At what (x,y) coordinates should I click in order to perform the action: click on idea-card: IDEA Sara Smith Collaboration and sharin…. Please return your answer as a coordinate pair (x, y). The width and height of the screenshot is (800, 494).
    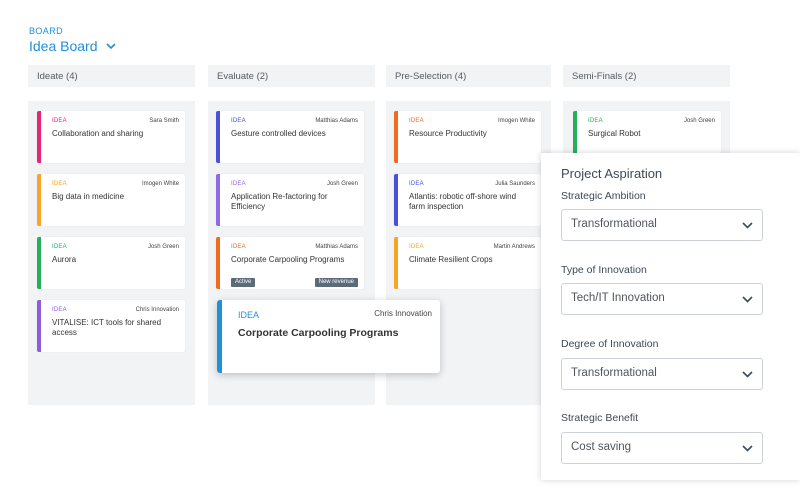
    Looking at the image, I should click on (111, 137).